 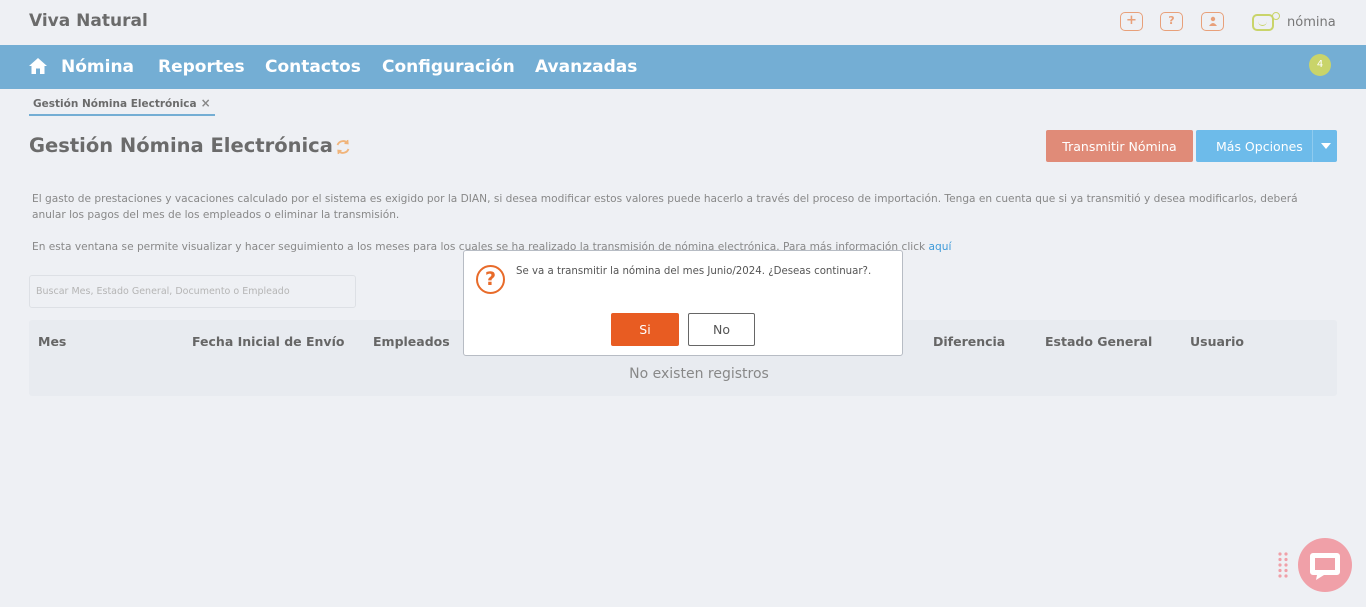 What do you see at coordinates (268, 341) in the screenshot?
I see `column-header-fecha-inicial: Fecha Inicial de Envío` at bounding box center [268, 341].